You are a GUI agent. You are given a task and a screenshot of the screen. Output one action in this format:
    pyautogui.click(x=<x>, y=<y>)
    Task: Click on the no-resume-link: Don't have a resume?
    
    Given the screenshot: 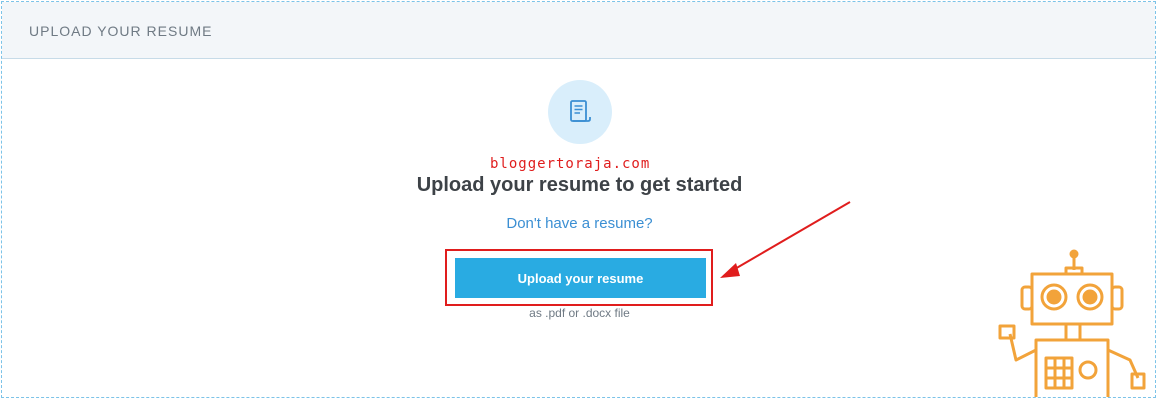 What is the action you would take?
    pyautogui.click(x=578, y=223)
    